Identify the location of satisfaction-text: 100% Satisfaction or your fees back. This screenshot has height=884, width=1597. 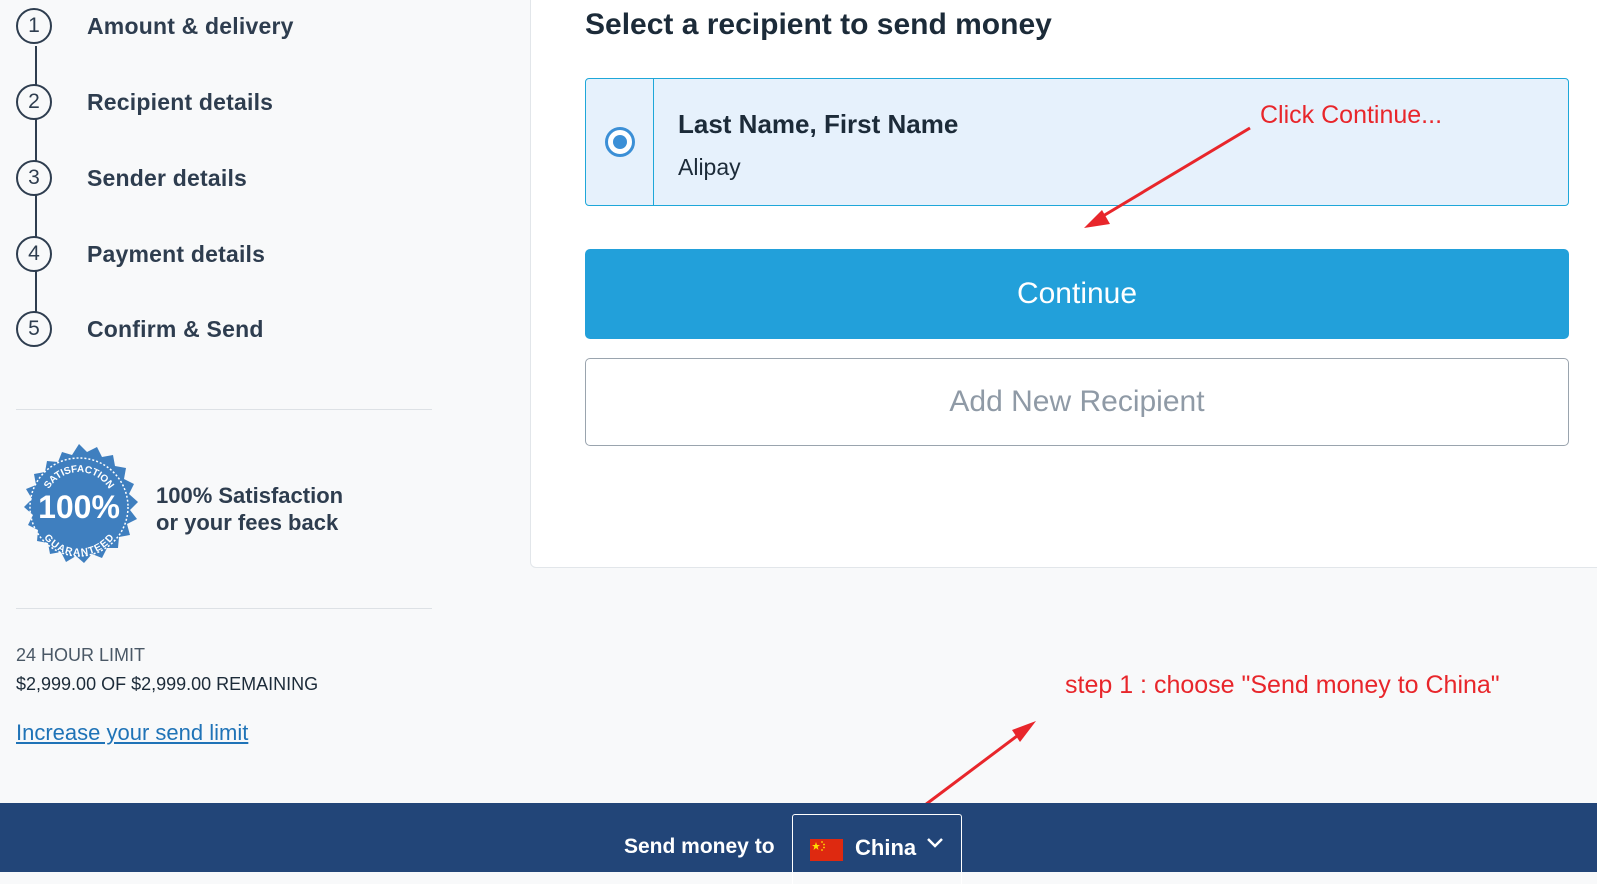
(249, 509).